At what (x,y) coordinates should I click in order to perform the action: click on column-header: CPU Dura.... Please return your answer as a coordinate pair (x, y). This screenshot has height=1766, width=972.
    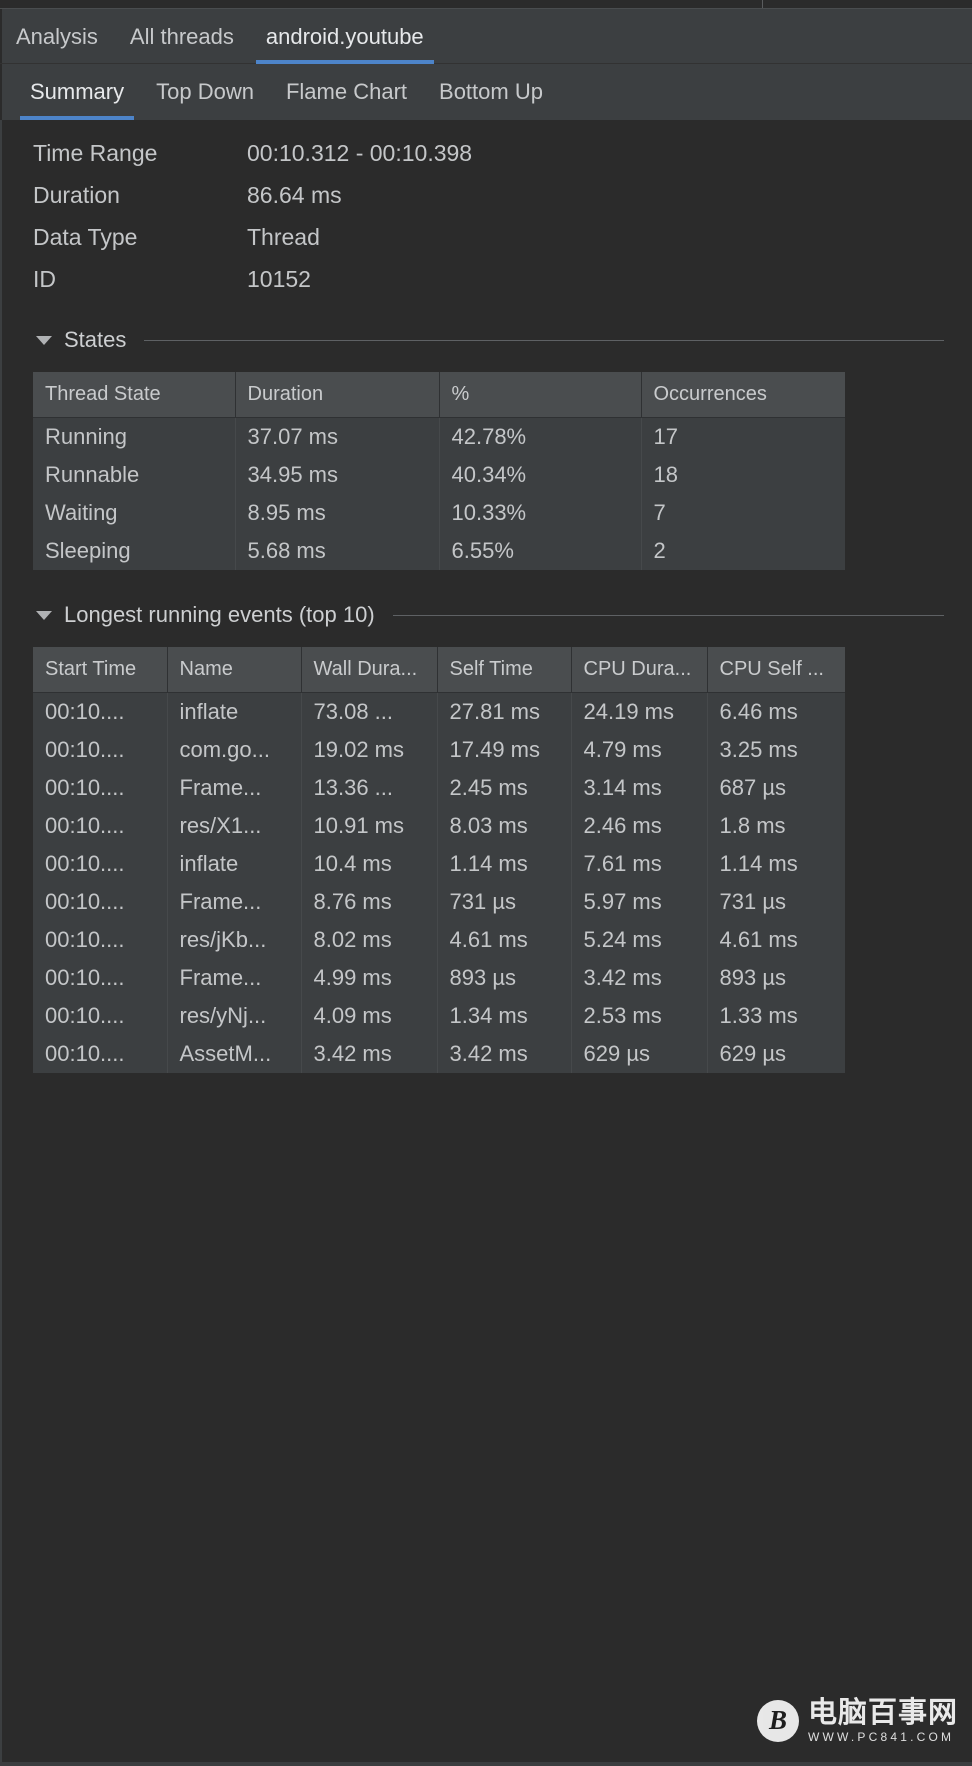
    Looking at the image, I should click on (639, 670).